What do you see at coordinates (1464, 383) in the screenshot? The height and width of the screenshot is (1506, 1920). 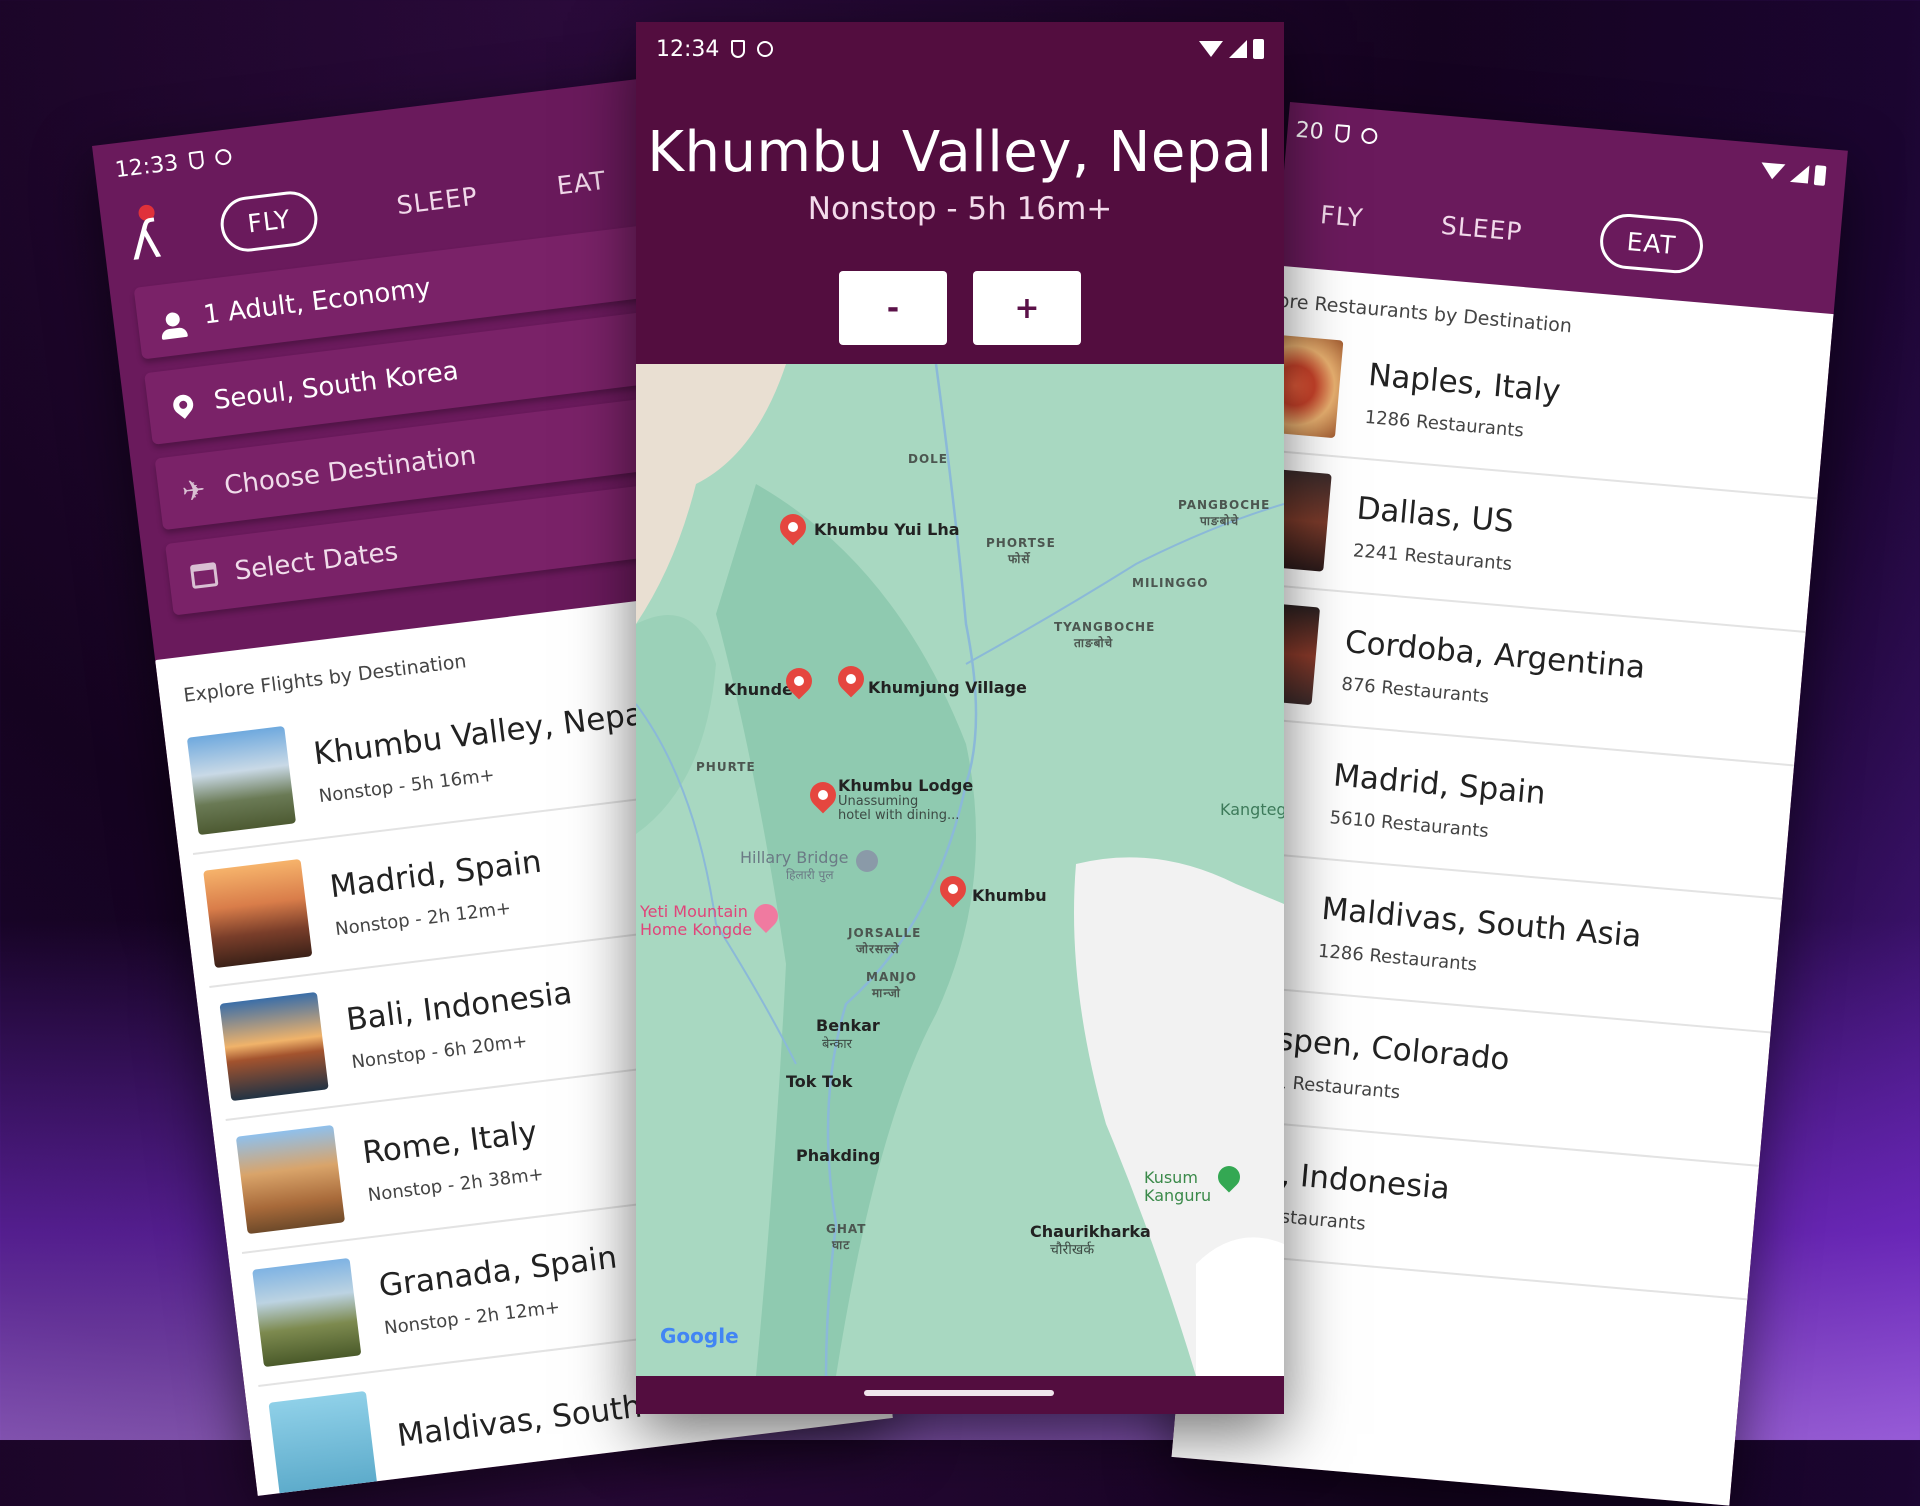 I see `restaurant-destination: Naples, Italy` at bounding box center [1464, 383].